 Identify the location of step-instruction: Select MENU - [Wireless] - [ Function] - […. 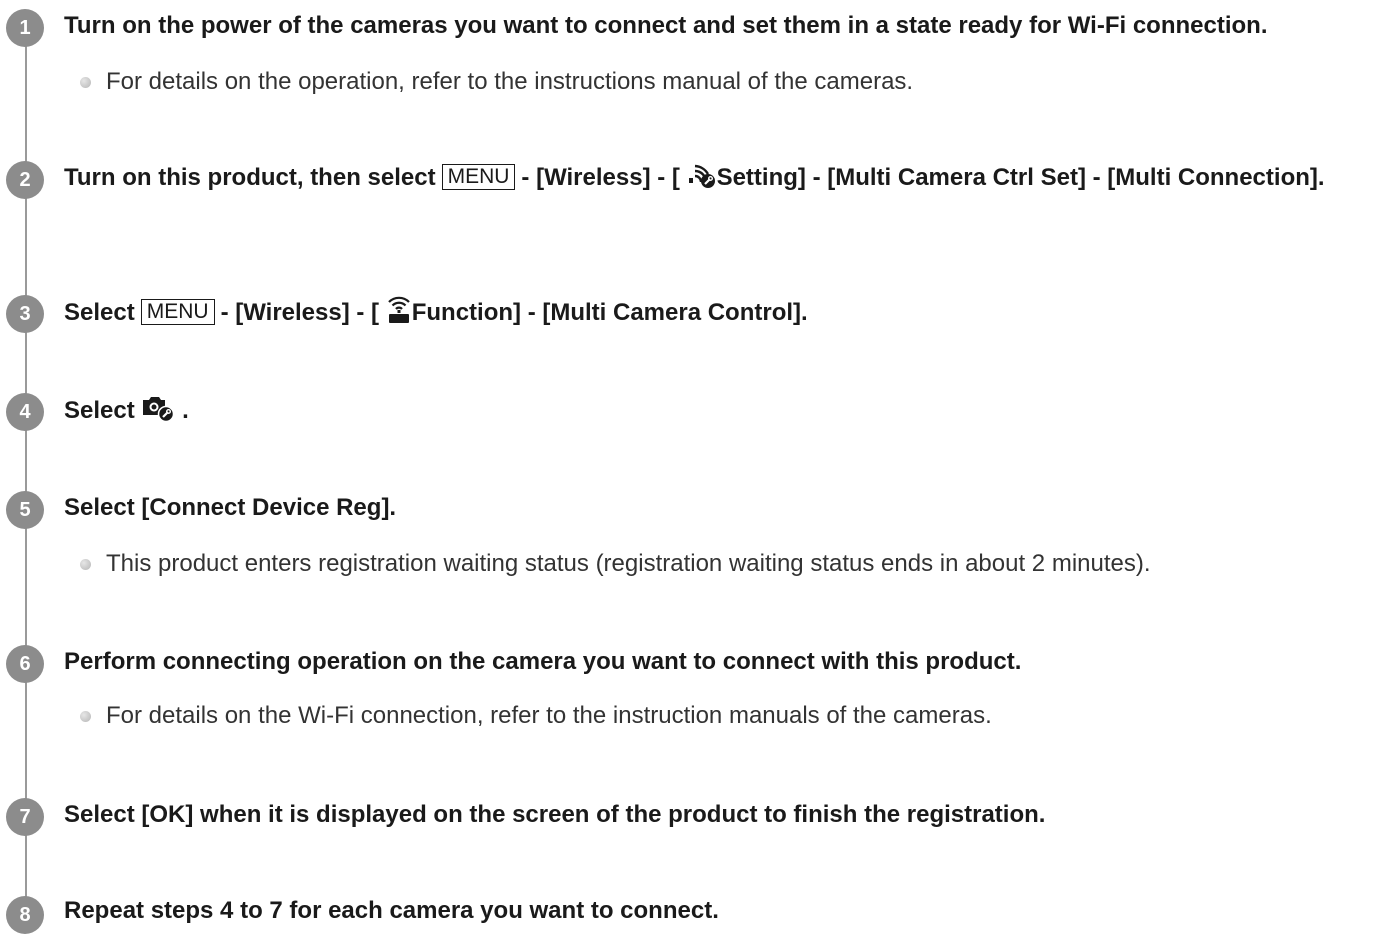
(716, 314).